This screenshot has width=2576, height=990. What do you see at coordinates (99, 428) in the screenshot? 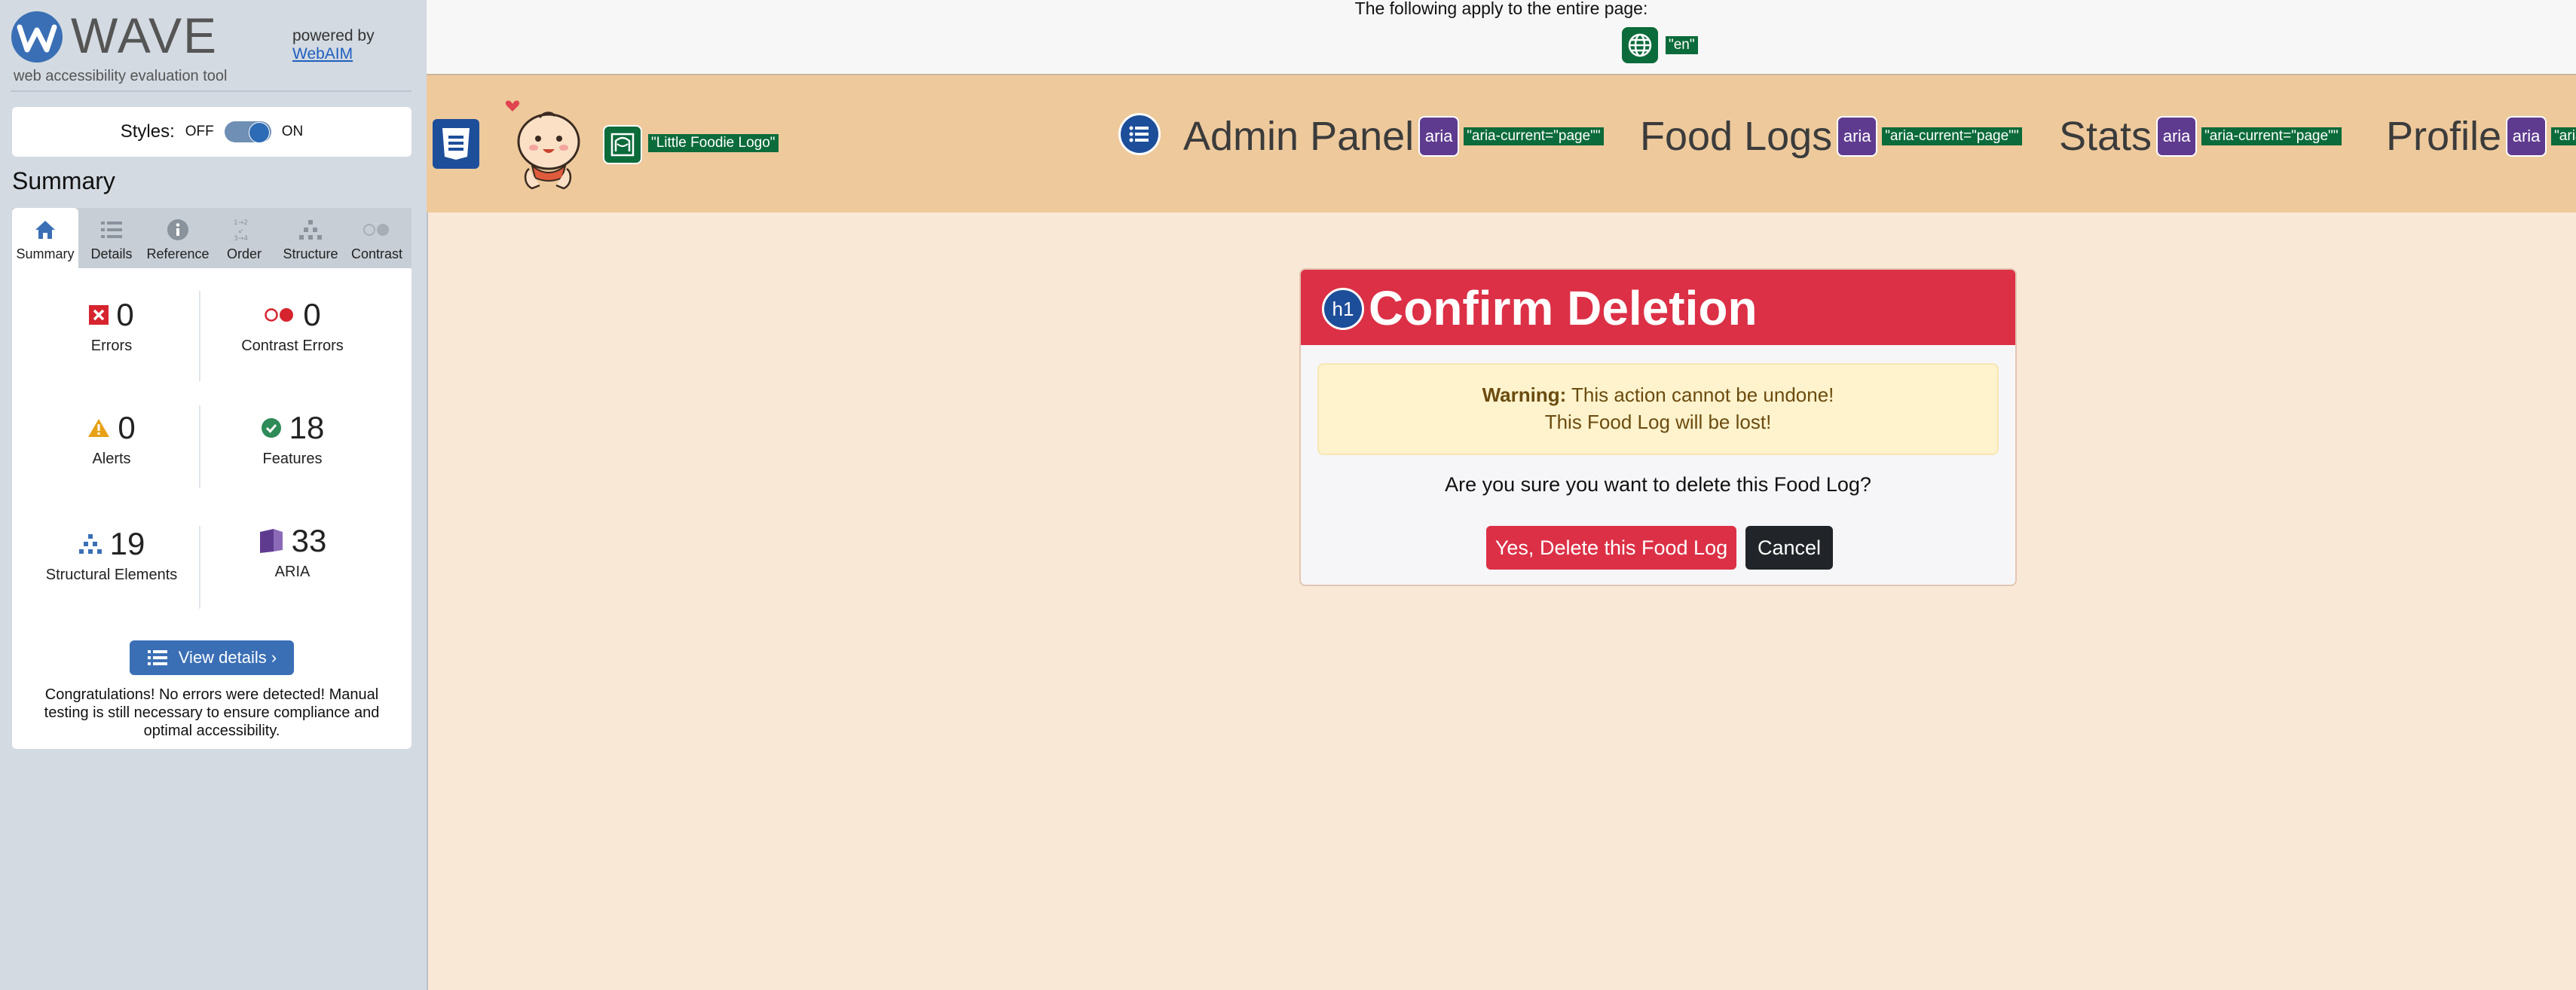
I see `alert-icon` at bounding box center [99, 428].